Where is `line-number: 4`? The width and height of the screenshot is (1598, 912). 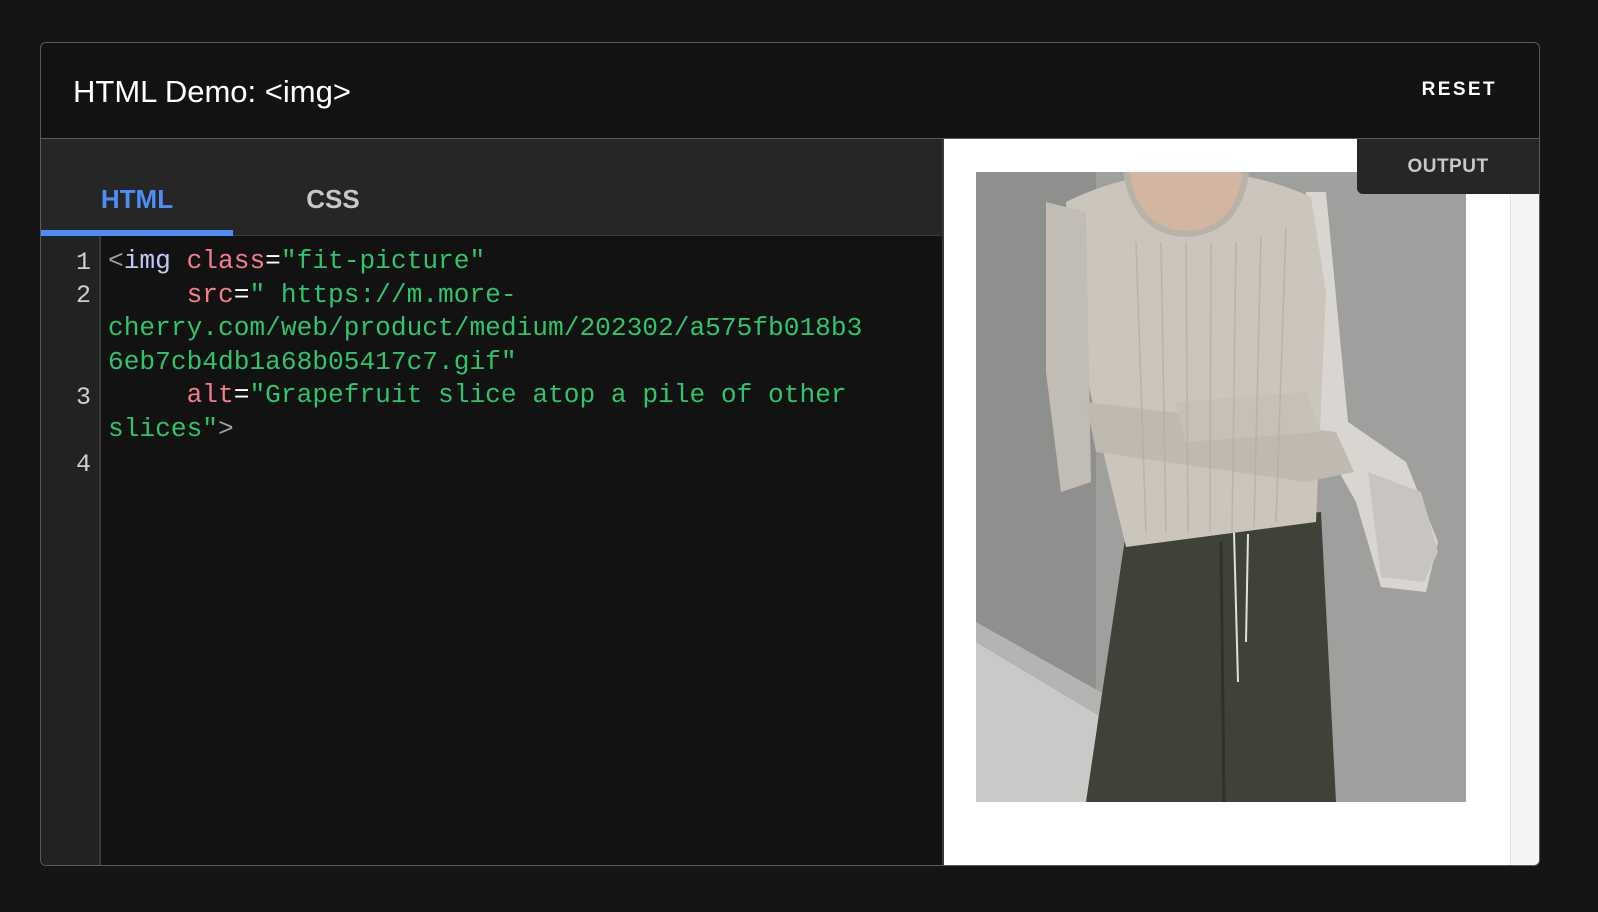
line-number: 4 is located at coordinates (83, 464).